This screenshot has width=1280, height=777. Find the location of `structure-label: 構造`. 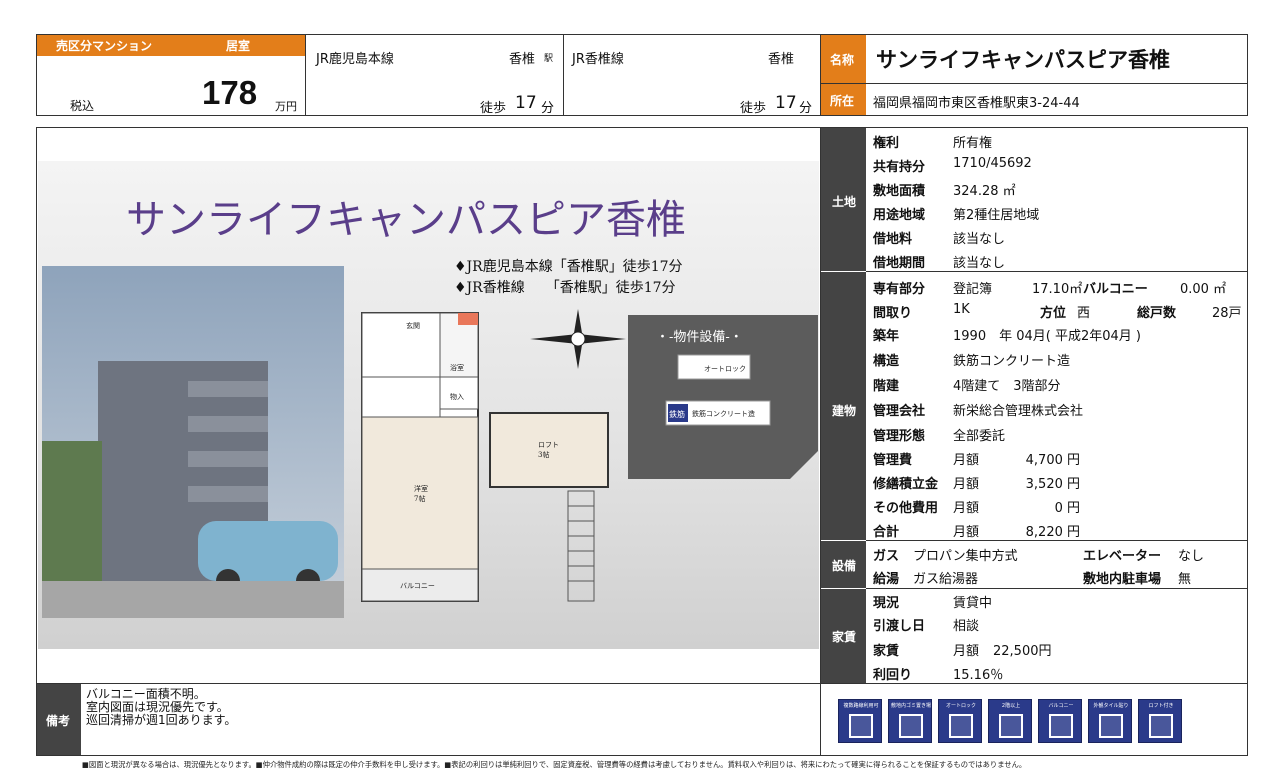

structure-label: 構造 is located at coordinates (886, 361).